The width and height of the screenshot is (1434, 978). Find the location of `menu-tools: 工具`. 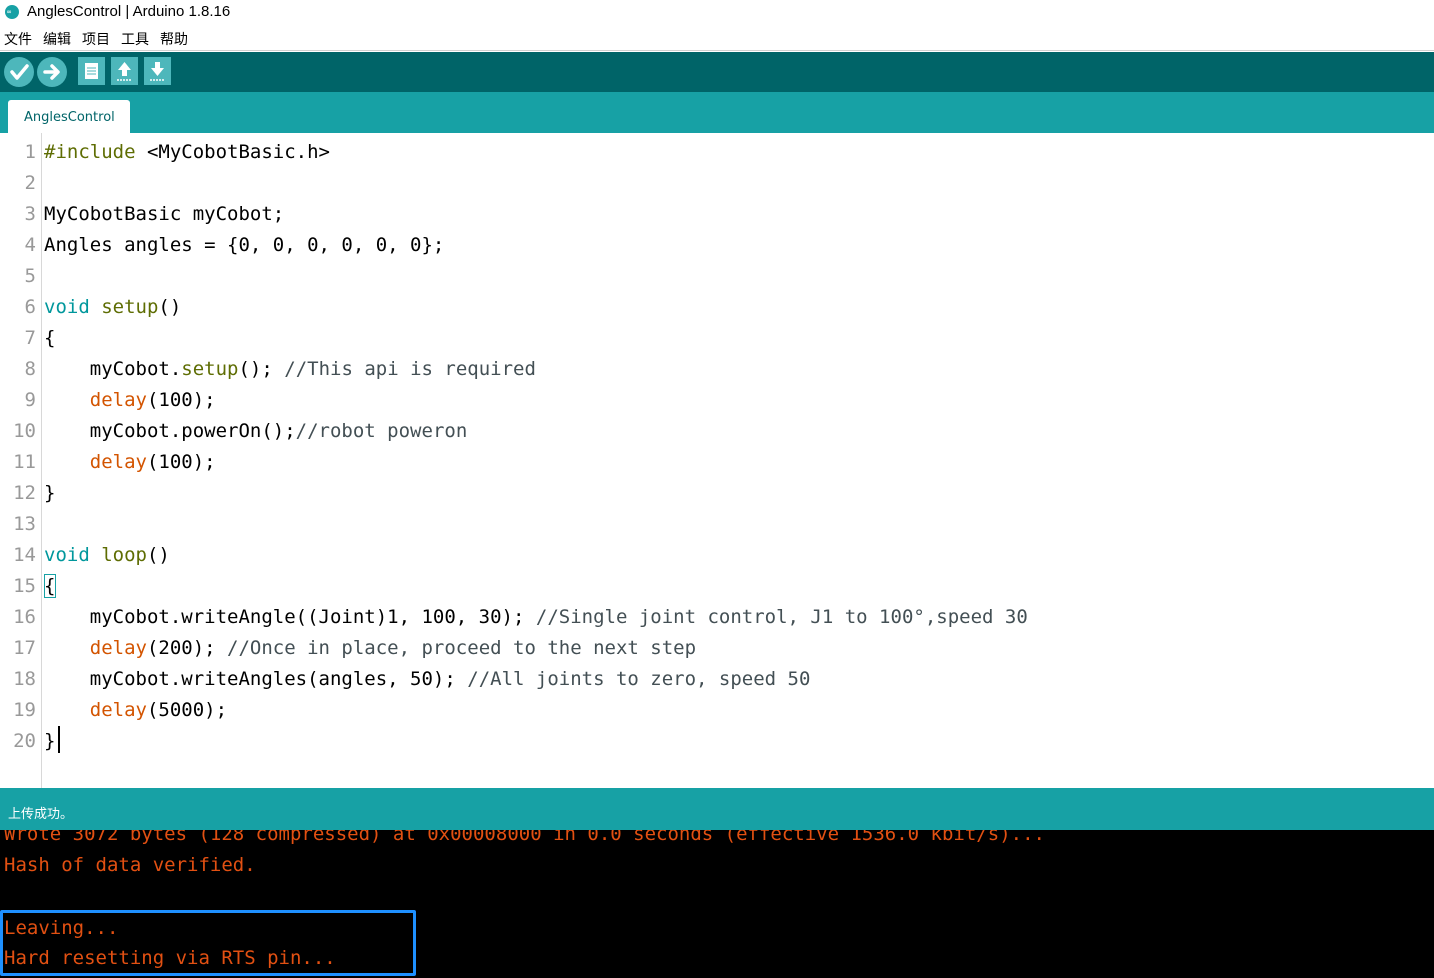

menu-tools: 工具 is located at coordinates (135, 39).